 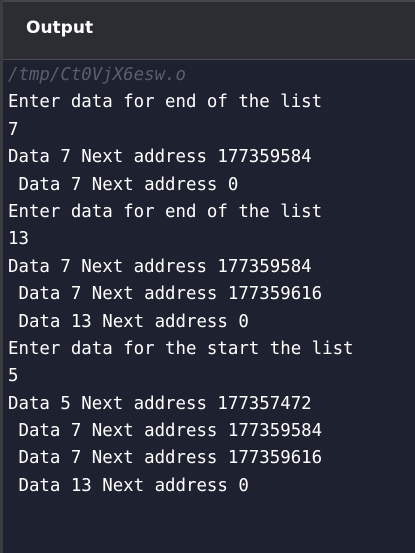 What do you see at coordinates (209, 30) in the screenshot?
I see `output-header: Output` at bounding box center [209, 30].